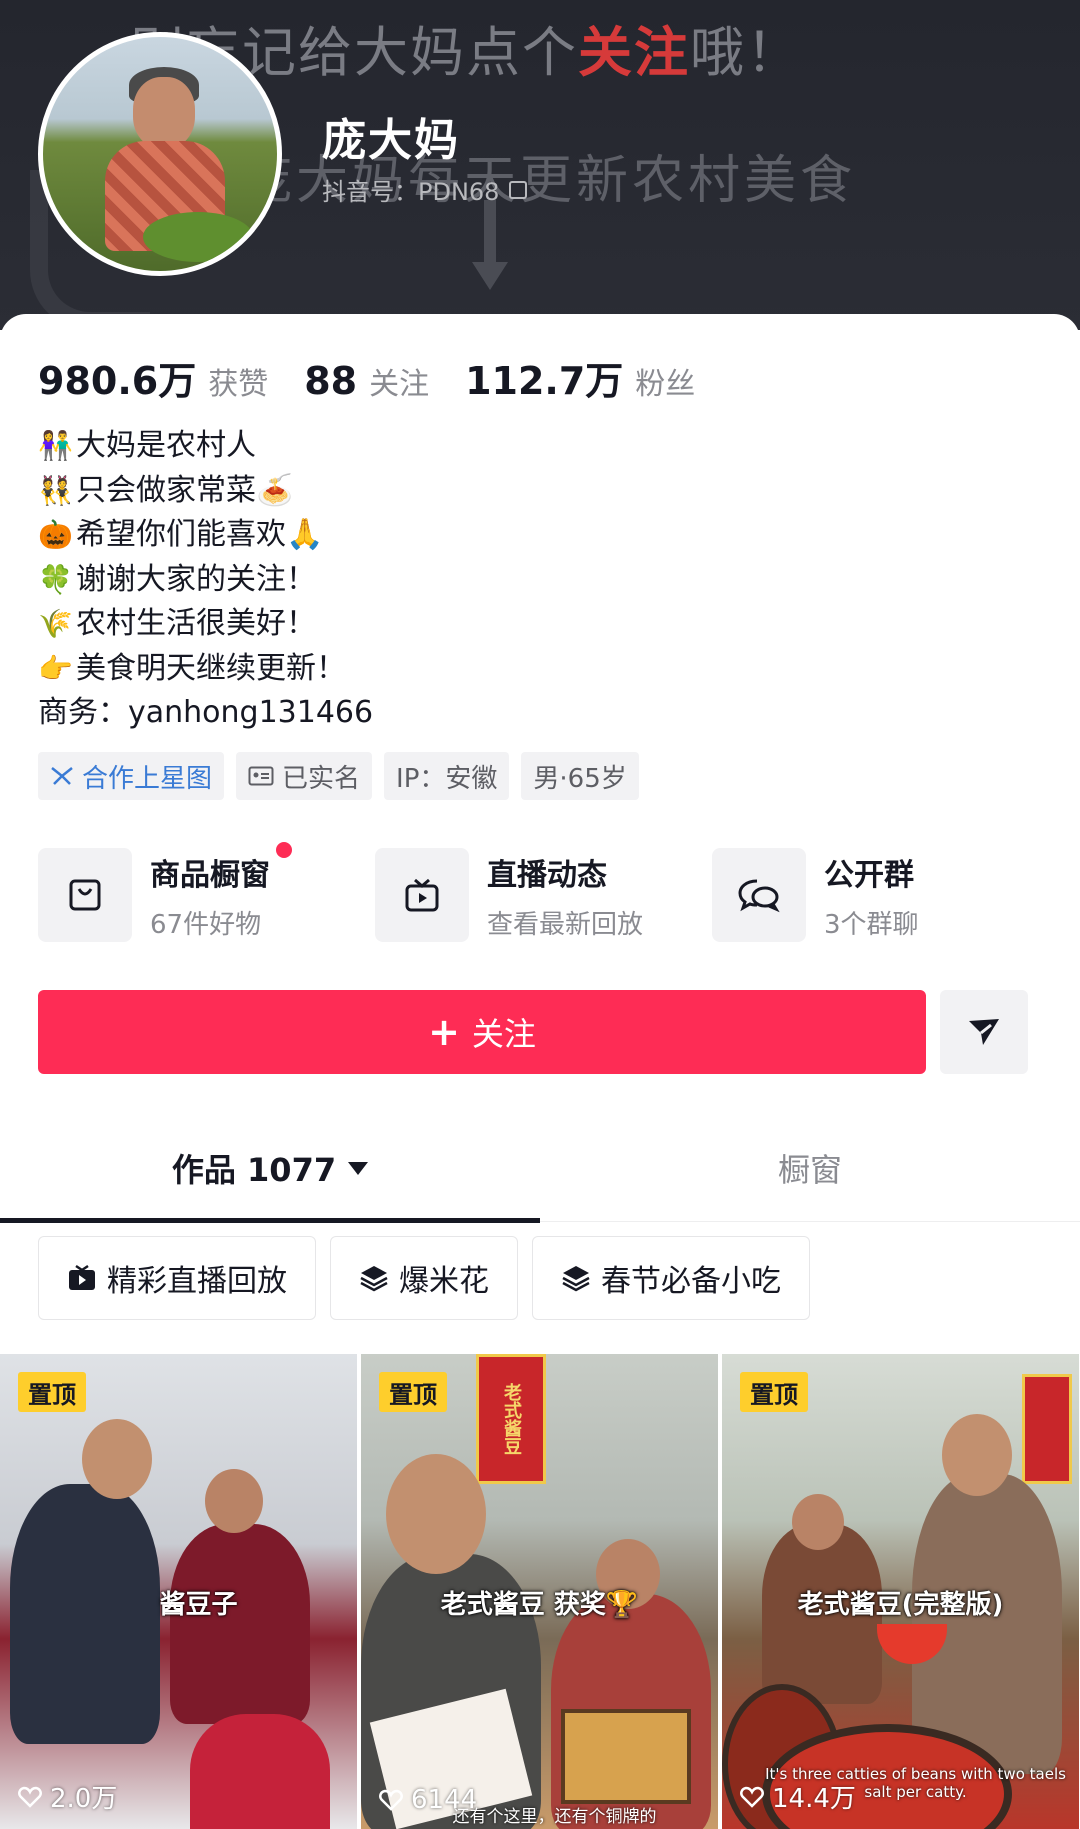 This screenshot has height=1829, width=1080. I want to click on sauce-banner-sign: 老式酱豆, so click(511, 1419).